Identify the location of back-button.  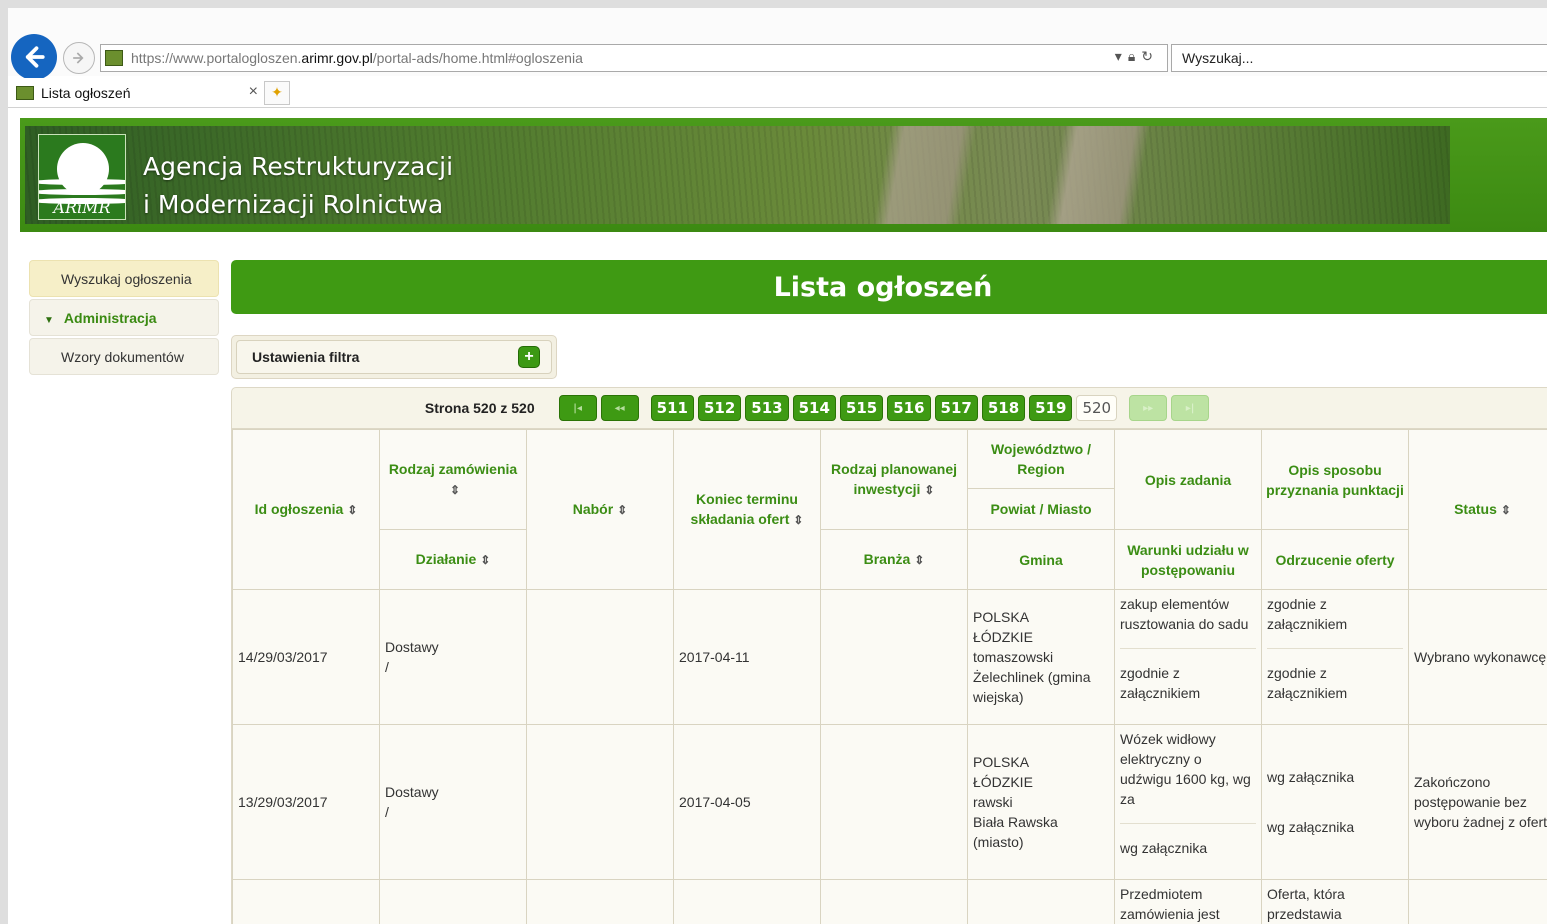
(34, 57).